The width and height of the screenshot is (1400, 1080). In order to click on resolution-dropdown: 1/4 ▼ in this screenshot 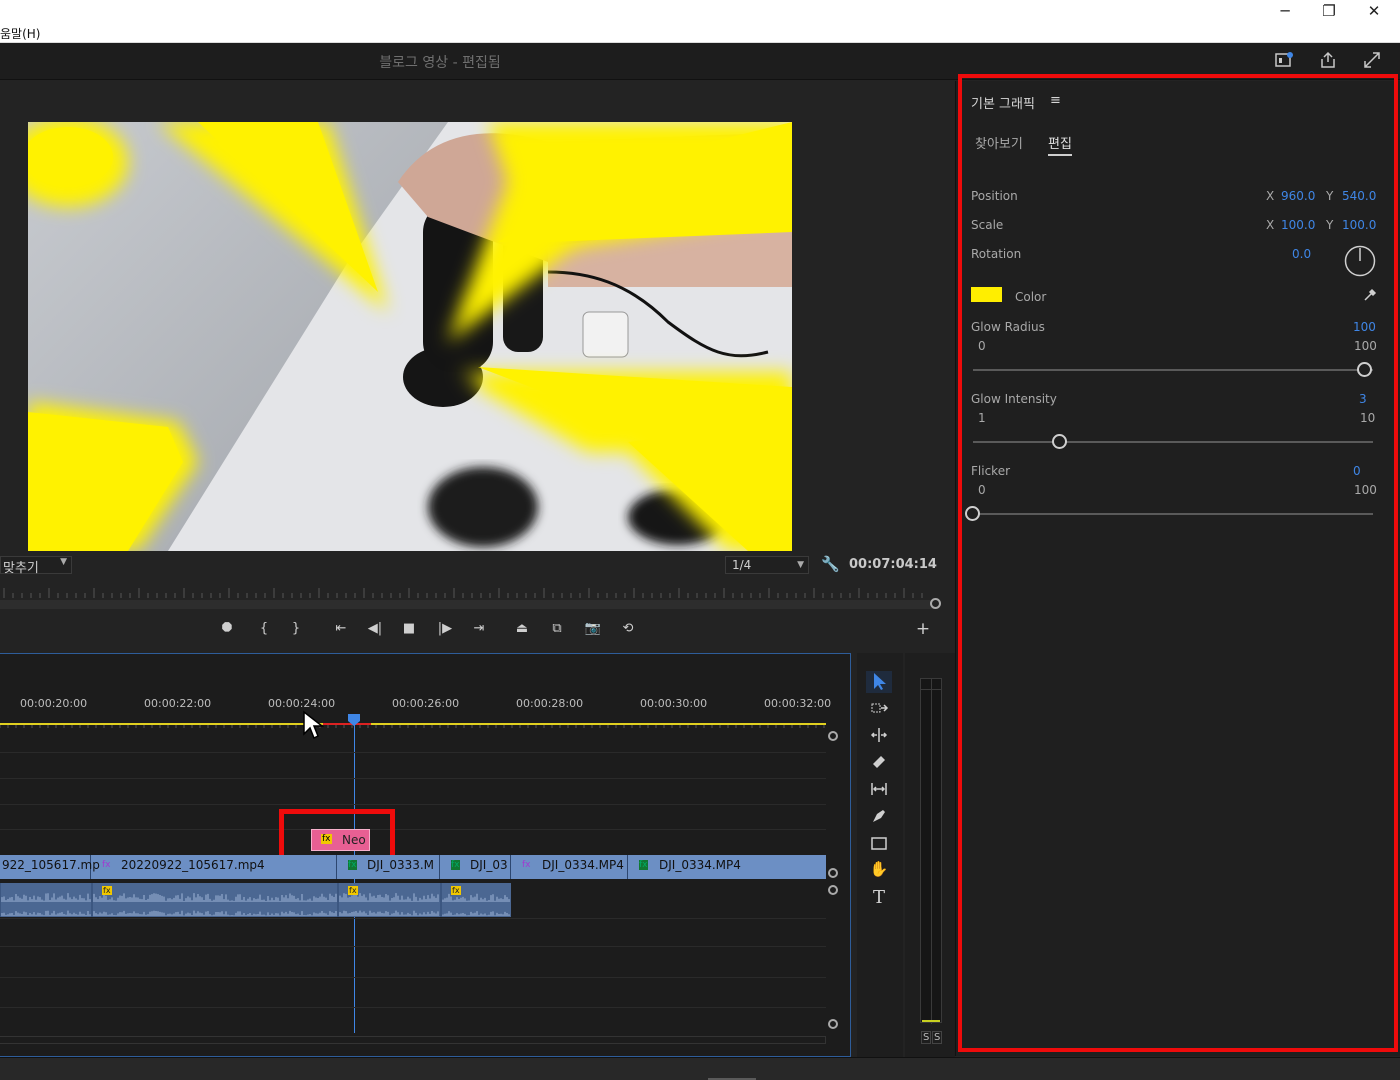, I will do `click(767, 565)`.